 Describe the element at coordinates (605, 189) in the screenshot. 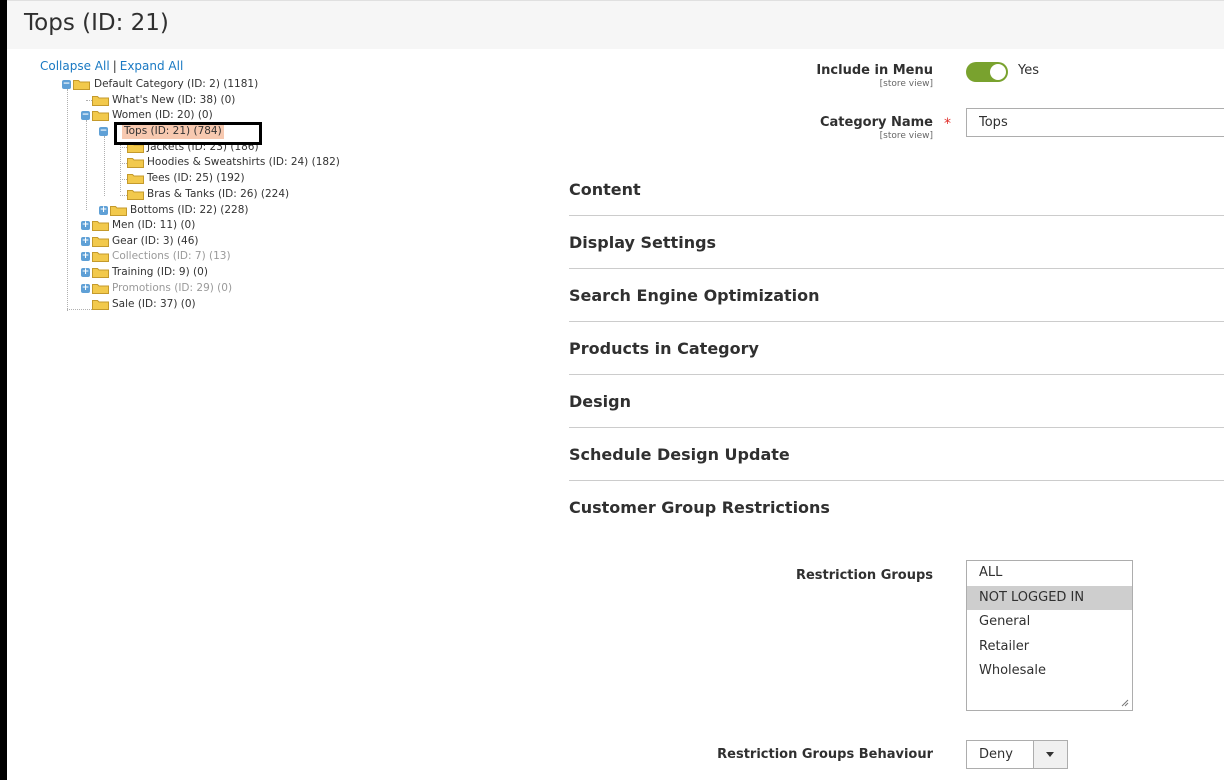

I see `section-title: Content` at that location.